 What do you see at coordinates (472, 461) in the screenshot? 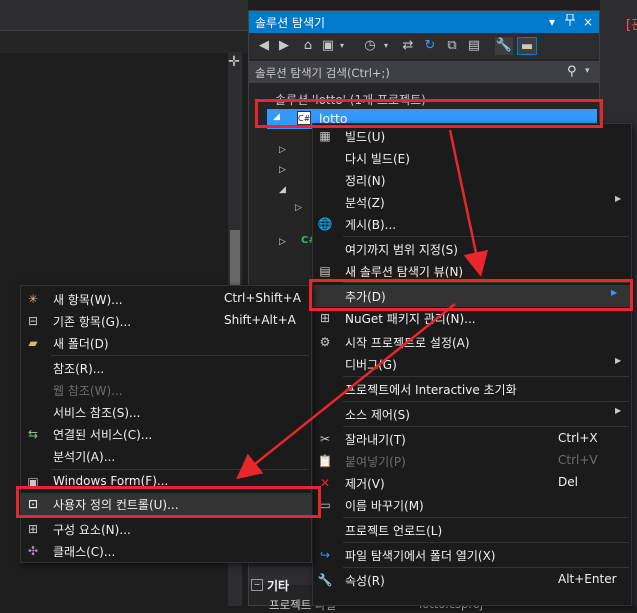
I see `menu-item-paste: 📋 붙여넣기(P) Ctrl+V` at bounding box center [472, 461].